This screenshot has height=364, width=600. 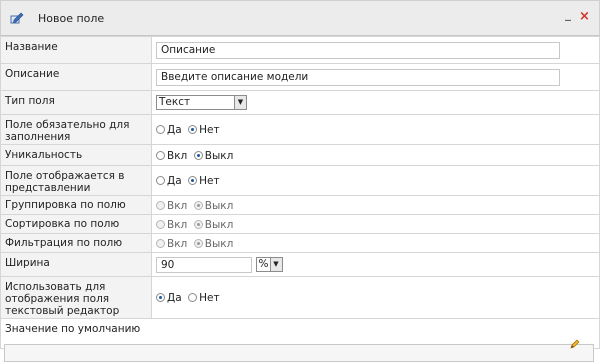 What do you see at coordinates (300, 155) in the screenshot?
I see `row-unique: Уникальность Вкл Выкл` at bounding box center [300, 155].